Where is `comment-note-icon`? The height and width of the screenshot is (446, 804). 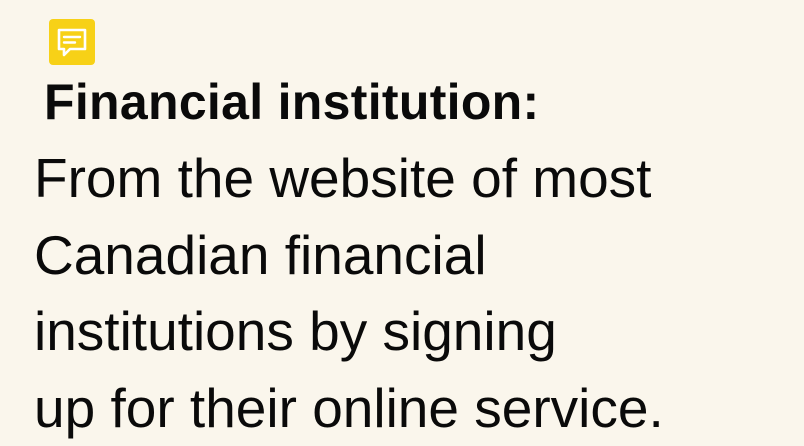
comment-note-icon is located at coordinates (72, 42).